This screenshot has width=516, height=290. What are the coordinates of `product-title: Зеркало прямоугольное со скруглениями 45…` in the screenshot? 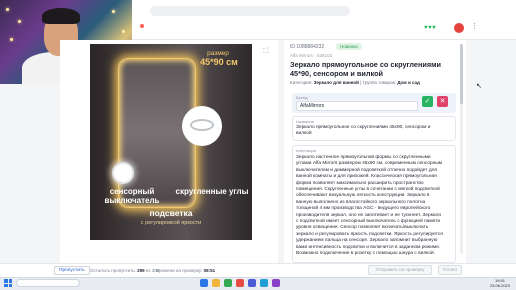 It's located at (366, 69).